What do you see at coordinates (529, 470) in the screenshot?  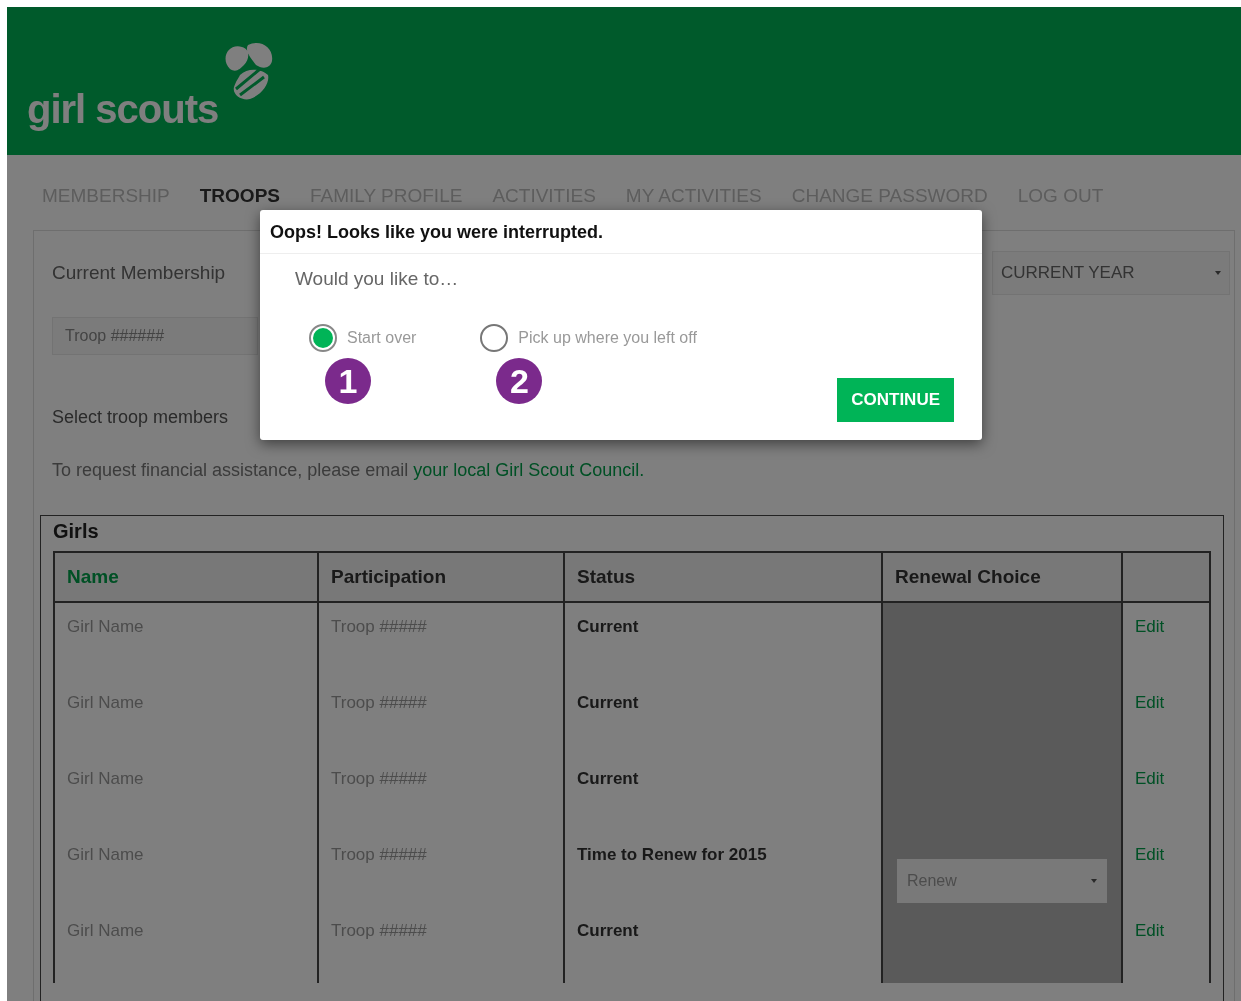 I see `council-link: your local Girl Scout Council.` at bounding box center [529, 470].